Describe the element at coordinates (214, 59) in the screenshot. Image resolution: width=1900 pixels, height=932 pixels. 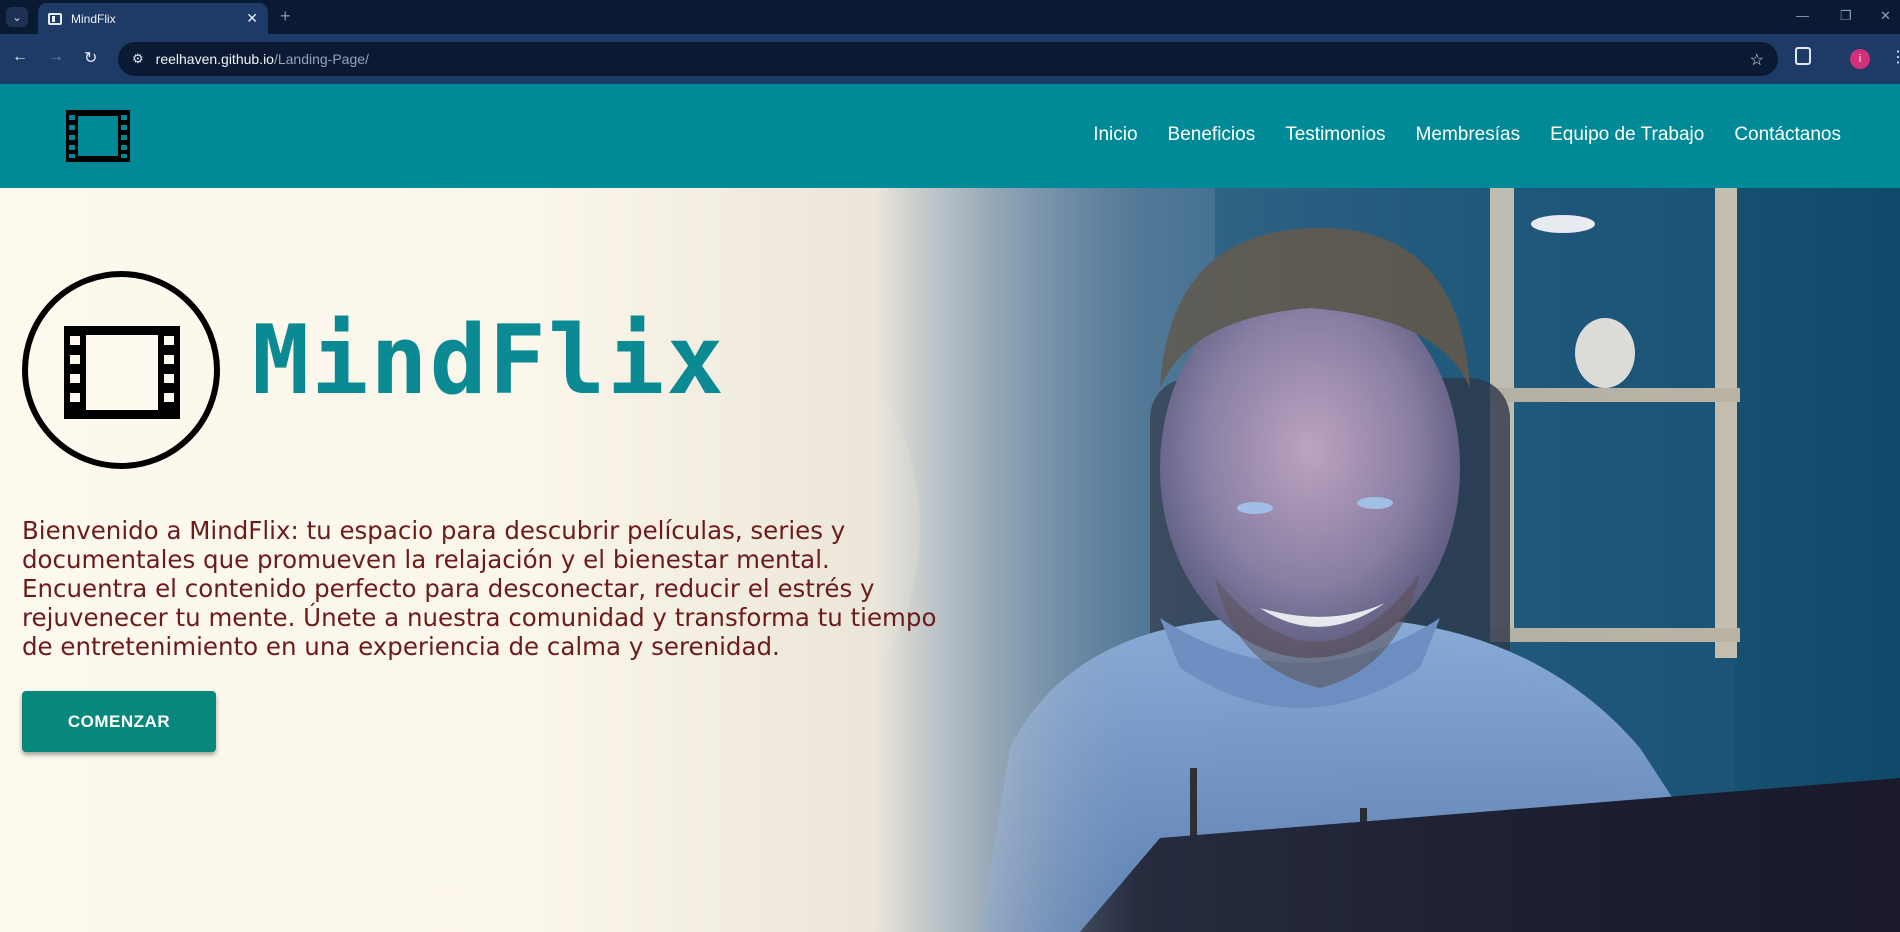
I see `url-host: reelhaven.github.io` at that location.